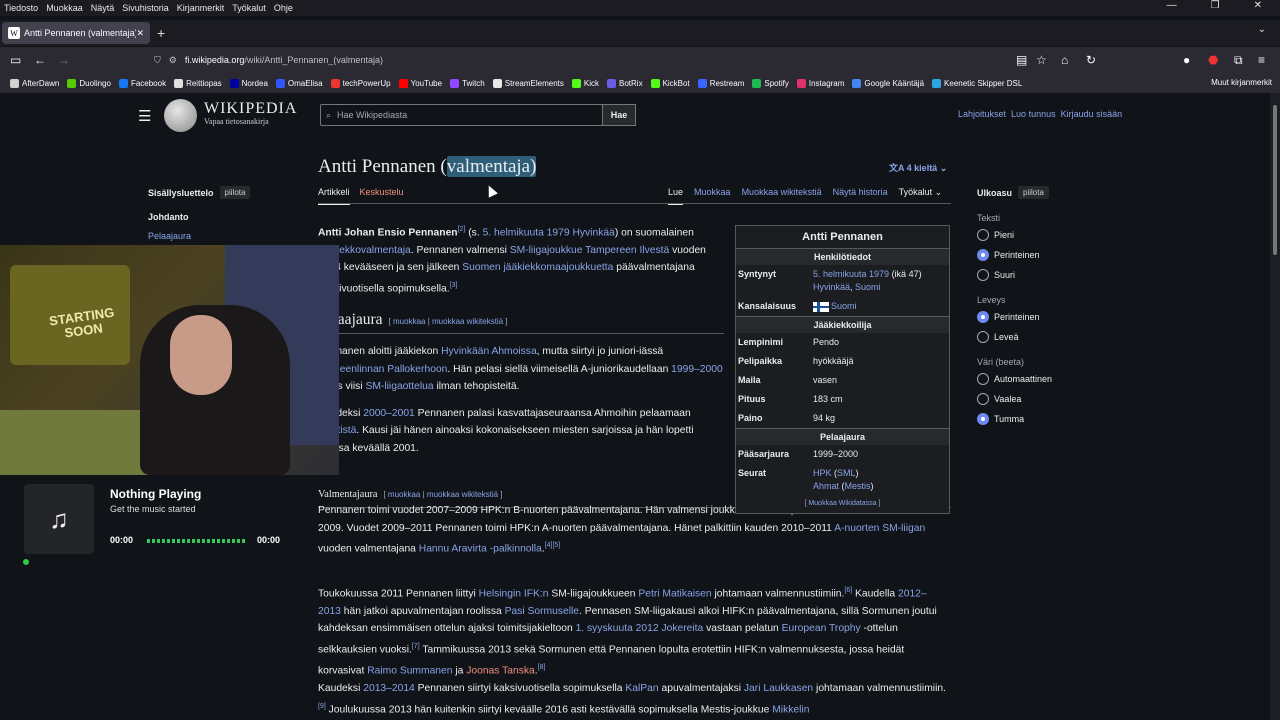 This screenshot has height=720, width=1280. I want to click on search-button: Hae, so click(619, 115).